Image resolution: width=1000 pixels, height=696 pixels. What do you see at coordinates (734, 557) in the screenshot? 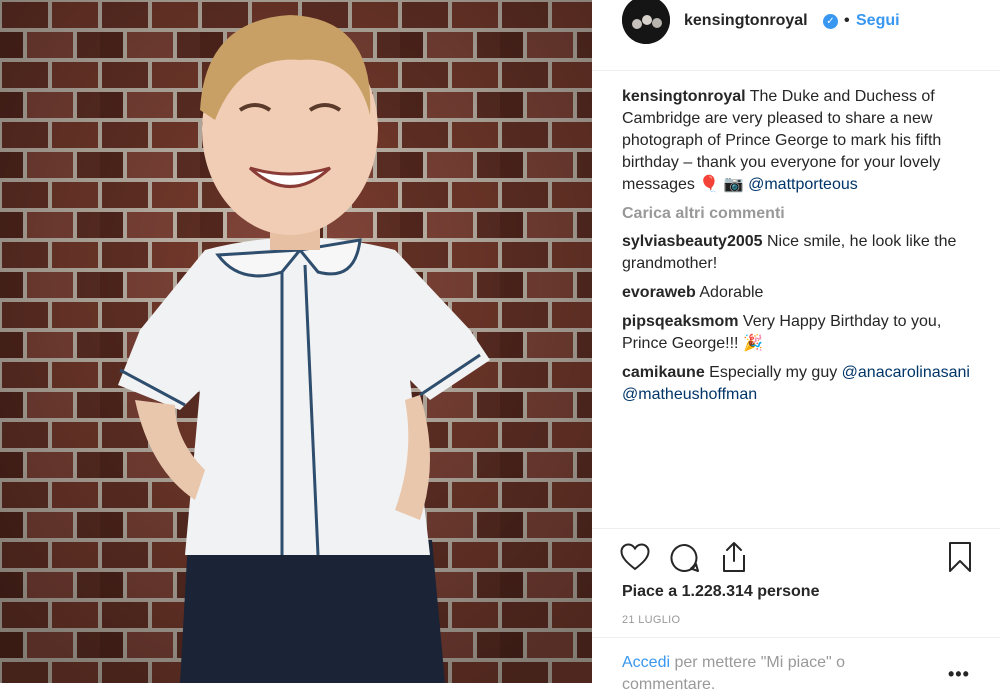
I see `share-icon` at bounding box center [734, 557].